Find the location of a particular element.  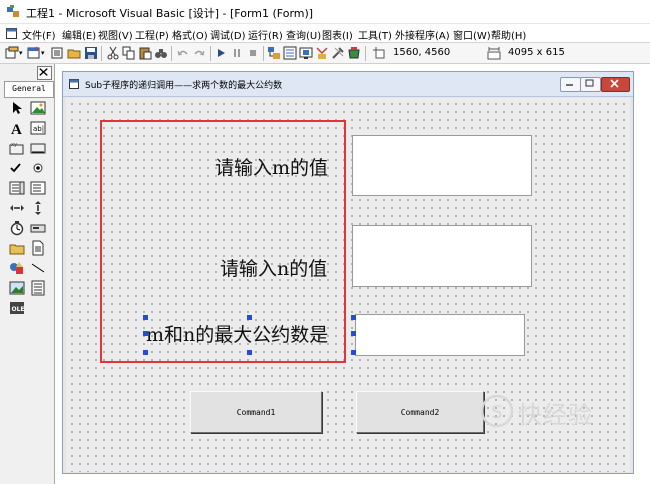

form-layout-icon is located at coordinates (306, 53).